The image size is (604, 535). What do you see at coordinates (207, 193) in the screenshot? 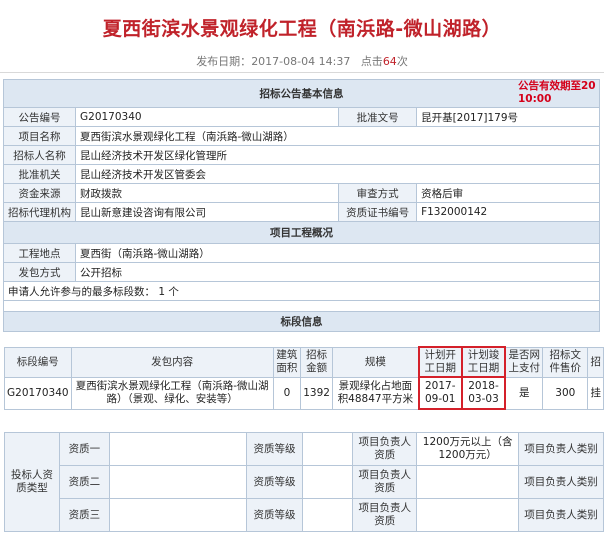
I see `fund-source: 财政拨款` at bounding box center [207, 193].